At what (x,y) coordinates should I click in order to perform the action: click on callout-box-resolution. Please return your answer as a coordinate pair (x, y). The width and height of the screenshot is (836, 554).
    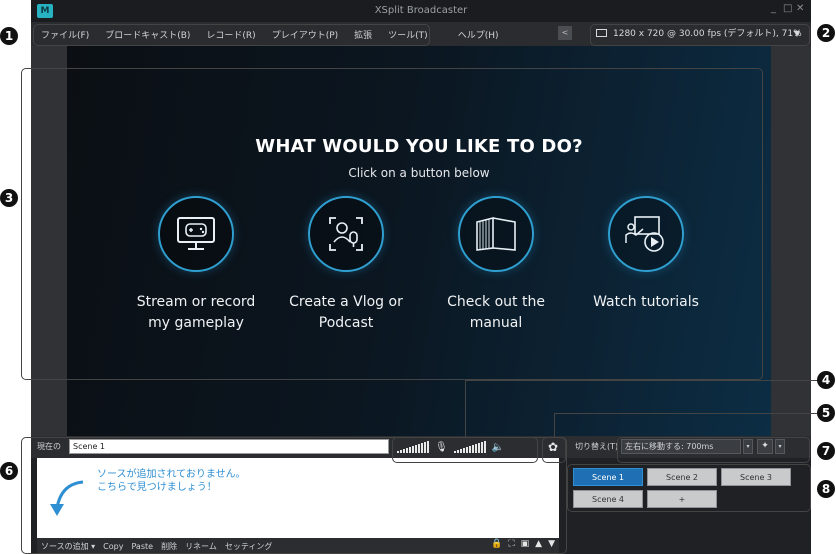
    Looking at the image, I should click on (700, 35).